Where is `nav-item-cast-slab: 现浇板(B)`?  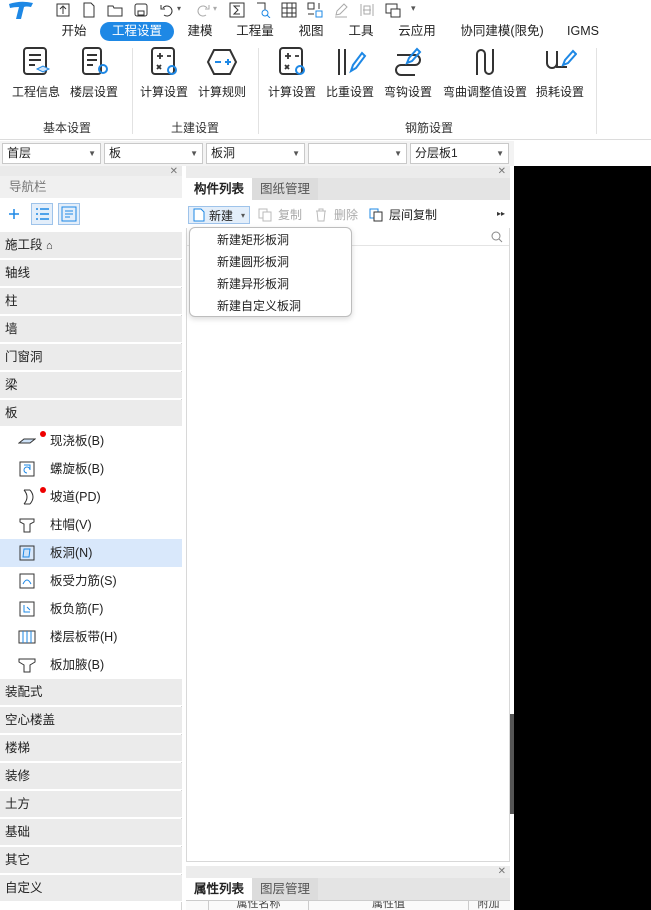
nav-item-cast-slab: 现浇板(B) is located at coordinates (91, 441).